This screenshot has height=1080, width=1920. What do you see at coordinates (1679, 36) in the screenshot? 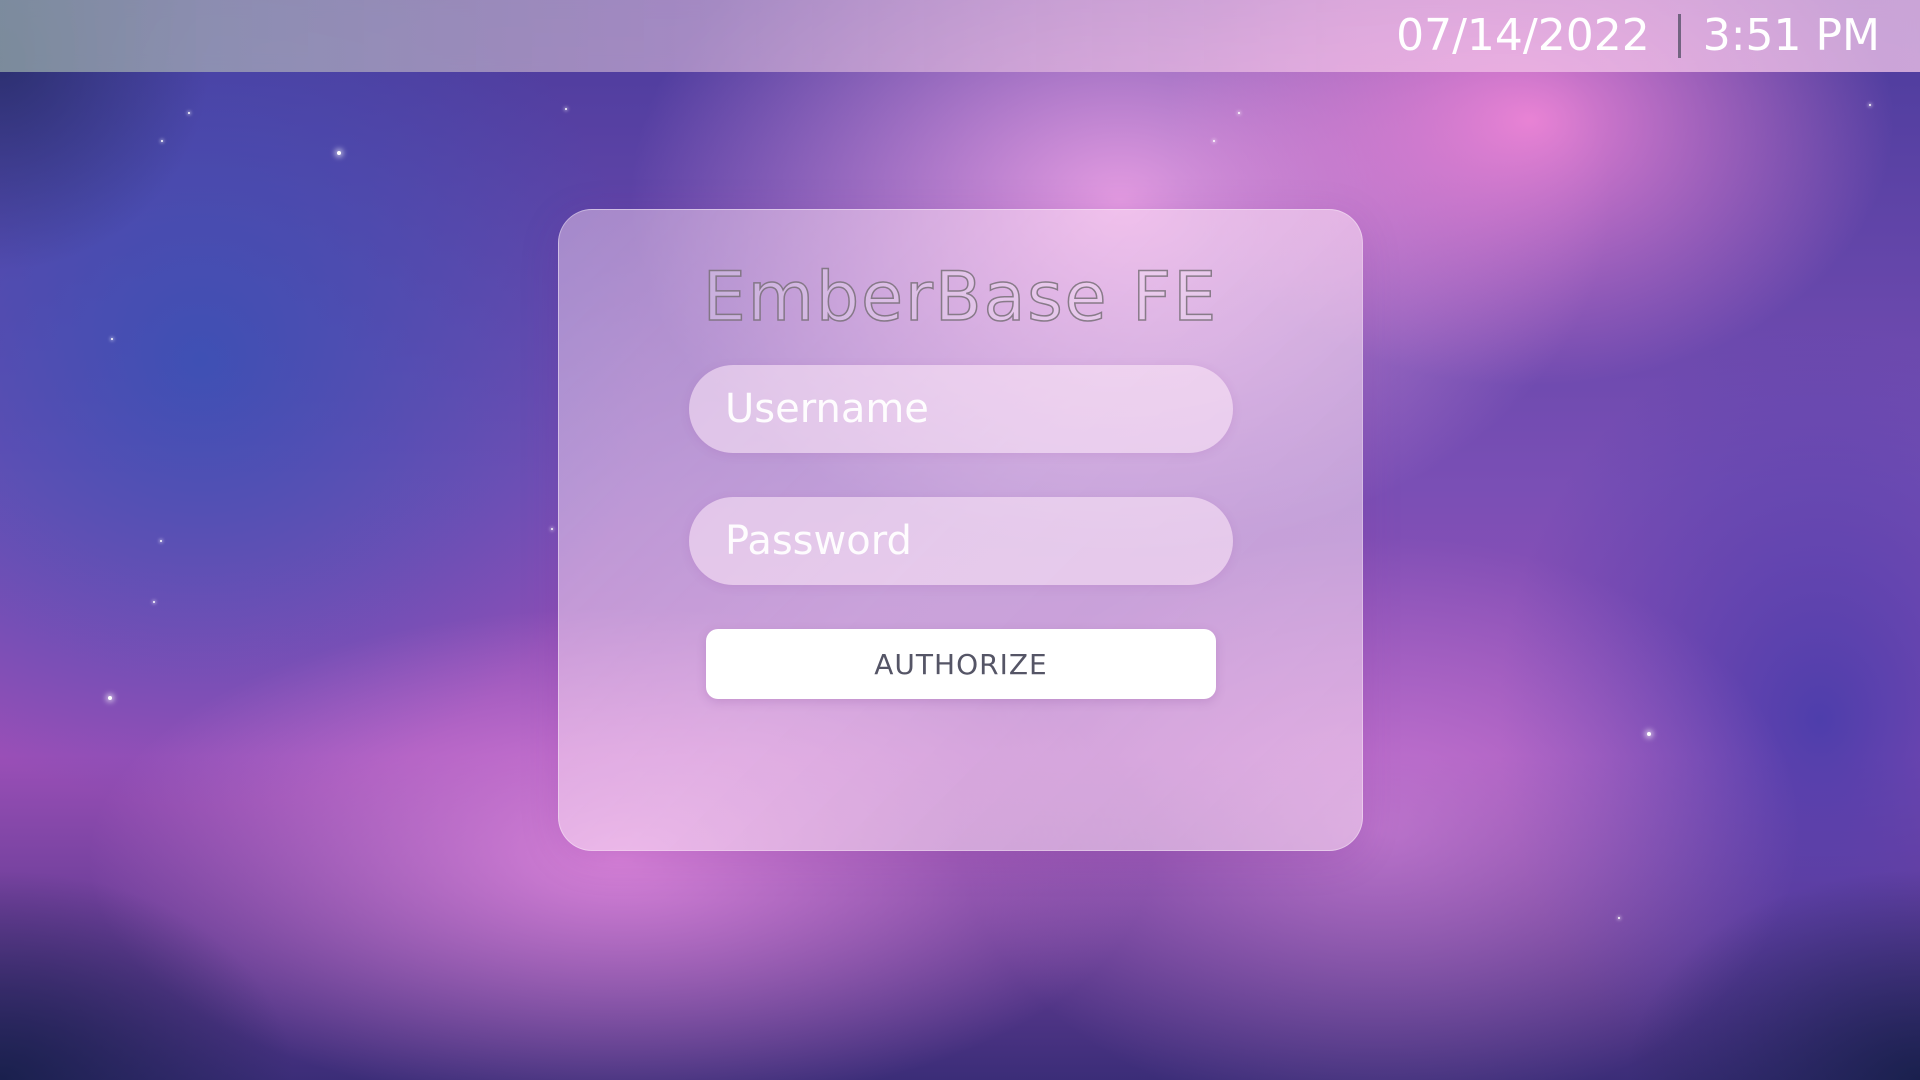
I see `clock-divider` at bounding box center [1679, 36].